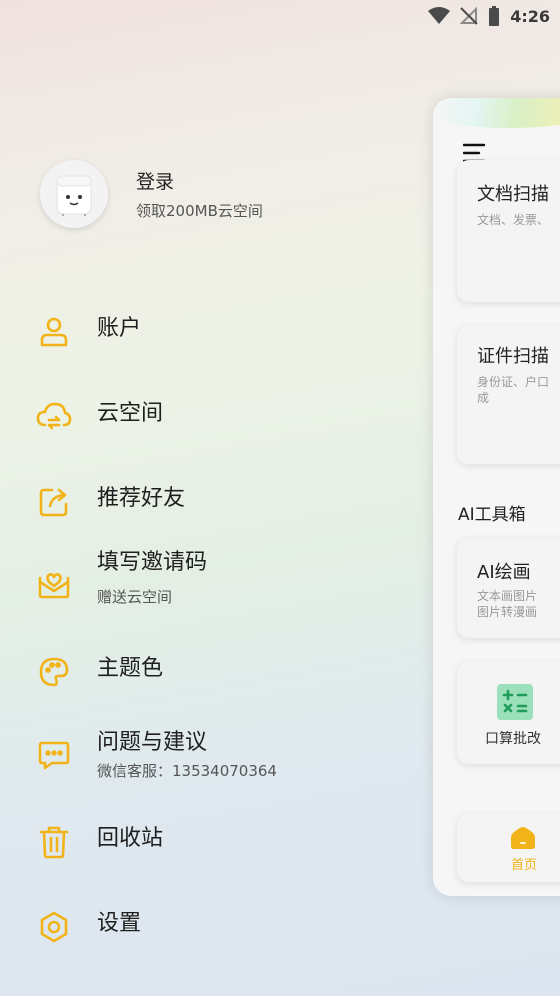 The height and width of the screenshot is (996, 560). I want to click on menu-label: 回收站, so click(130, 838).